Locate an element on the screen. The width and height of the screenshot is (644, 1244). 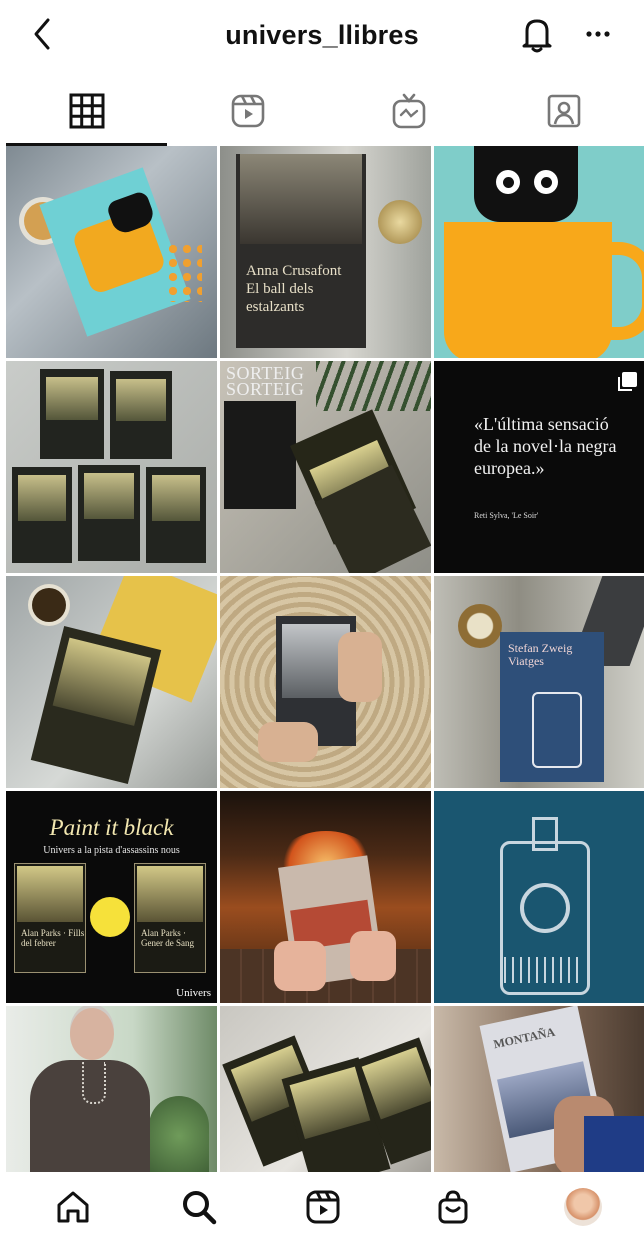
bottom-nav is located at coordinates (322, 1208).